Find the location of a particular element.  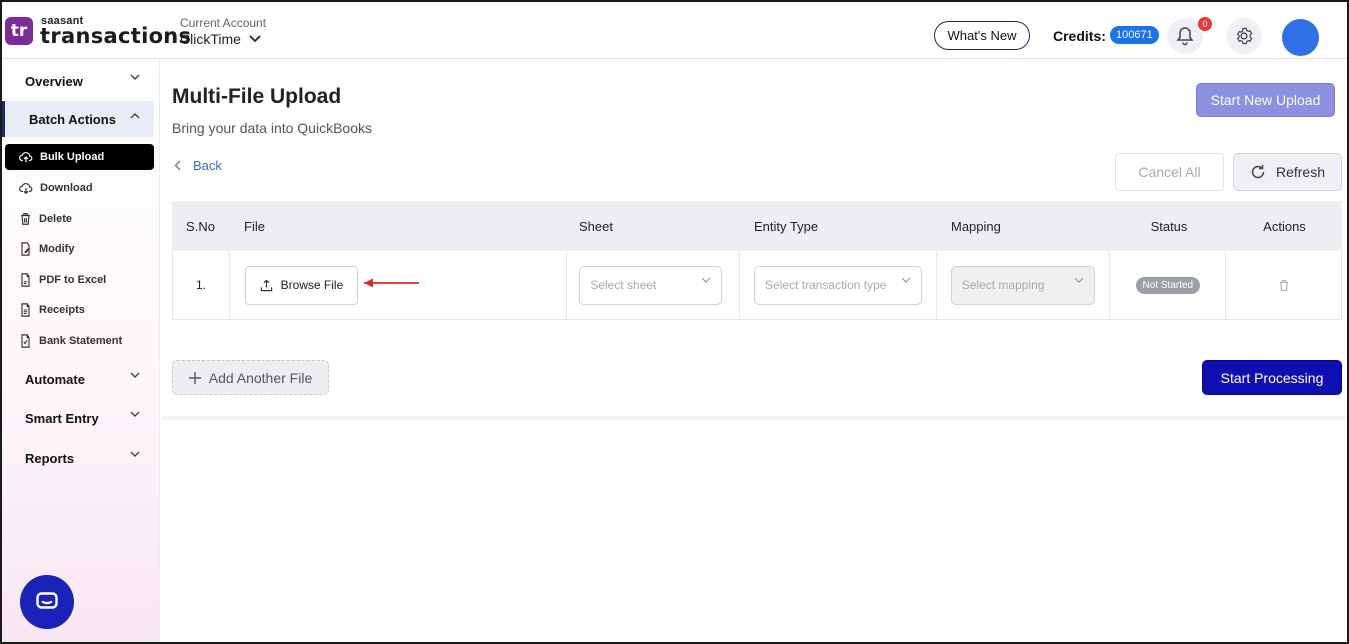

mapping-cell: Select mapping is located at coordinates (1024, 285).